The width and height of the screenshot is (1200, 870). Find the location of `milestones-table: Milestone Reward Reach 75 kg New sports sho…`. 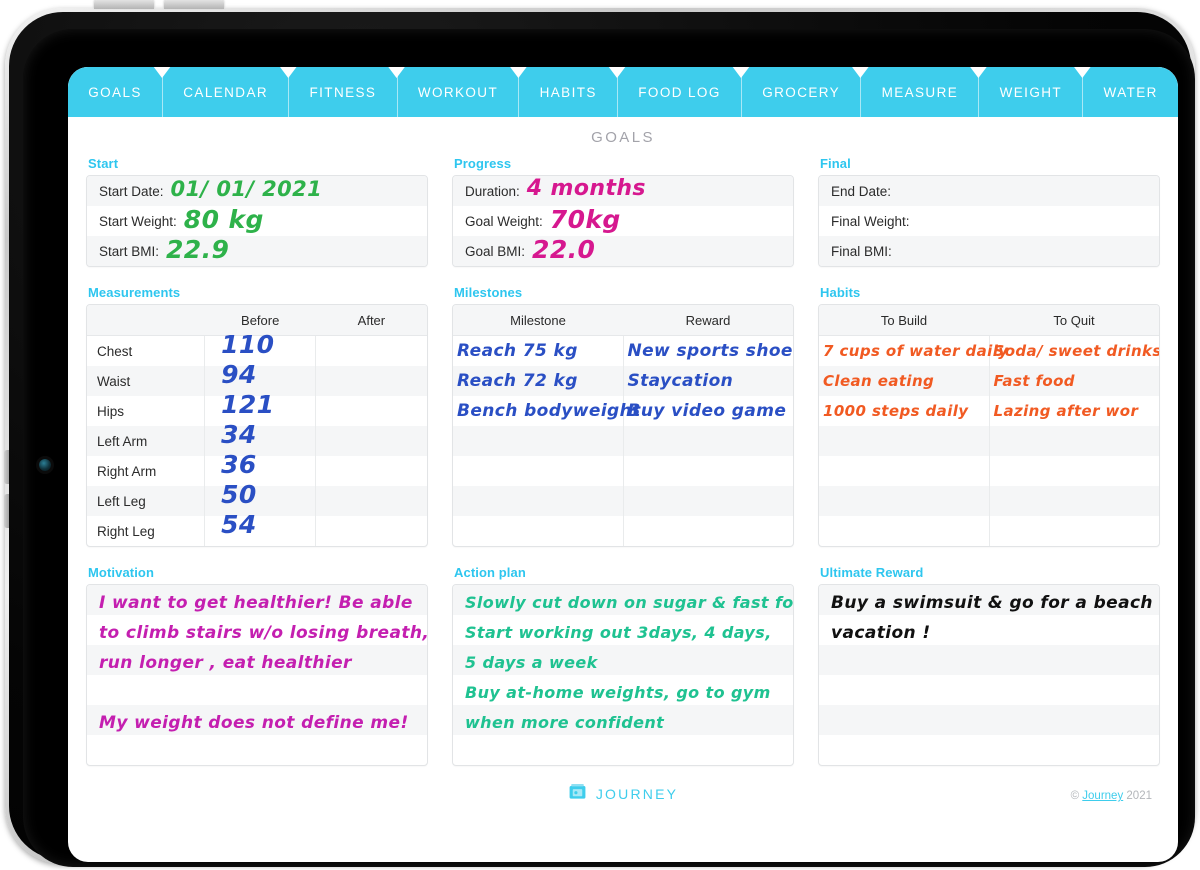

milestones-table: Milestone Reward Reach 75 kg New sports sho… is located at coordinates (623, 425).